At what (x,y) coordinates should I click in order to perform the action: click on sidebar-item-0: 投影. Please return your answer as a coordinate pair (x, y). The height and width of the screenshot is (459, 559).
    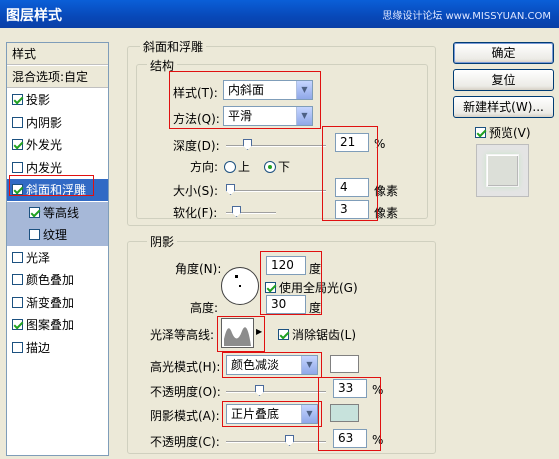
    Looking at the image, I should click on (57, 100).